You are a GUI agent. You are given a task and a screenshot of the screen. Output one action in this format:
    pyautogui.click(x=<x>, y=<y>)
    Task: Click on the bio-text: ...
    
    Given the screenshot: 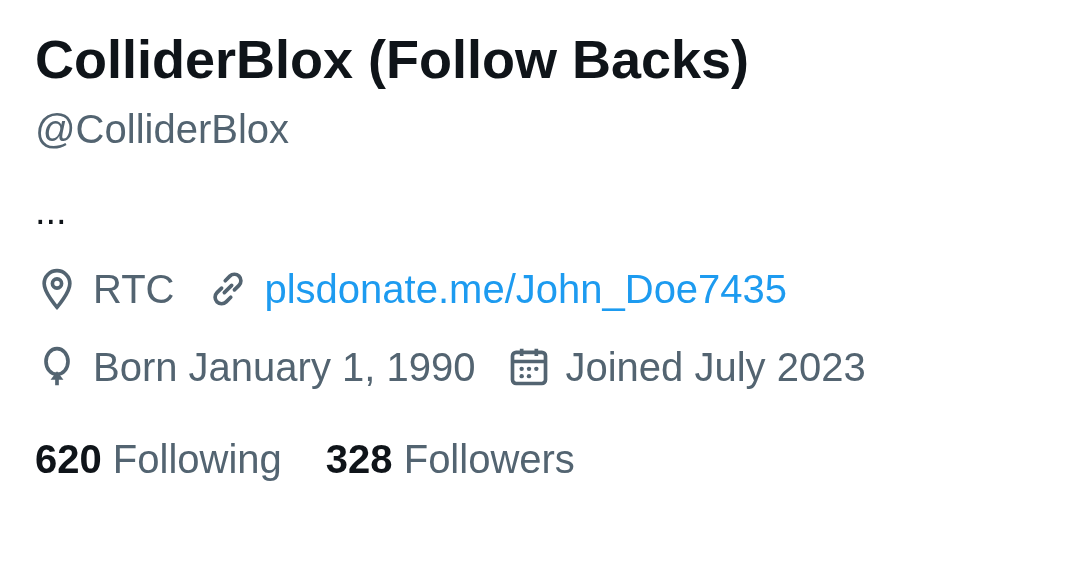 What is the action you would take?
    pyautogui.click(x=51, y=211)
    